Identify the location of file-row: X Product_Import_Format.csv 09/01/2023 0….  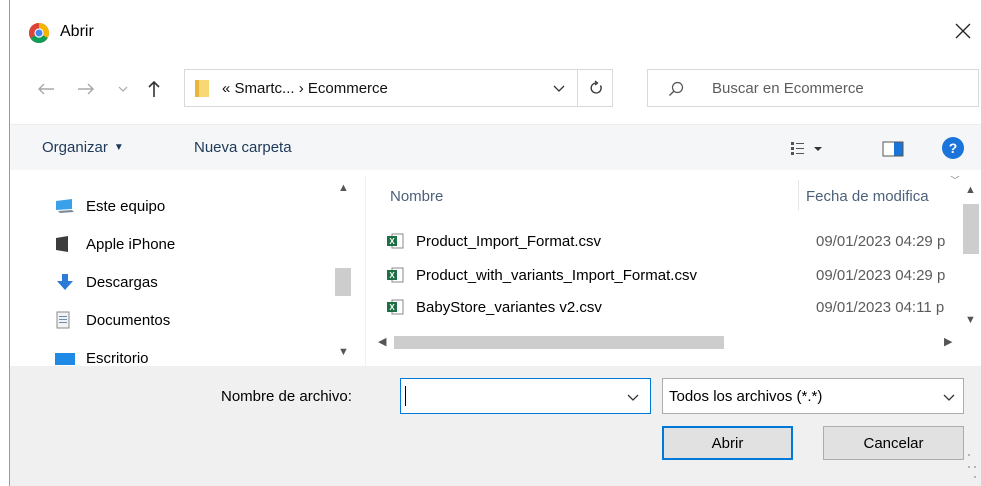
(681, 241).